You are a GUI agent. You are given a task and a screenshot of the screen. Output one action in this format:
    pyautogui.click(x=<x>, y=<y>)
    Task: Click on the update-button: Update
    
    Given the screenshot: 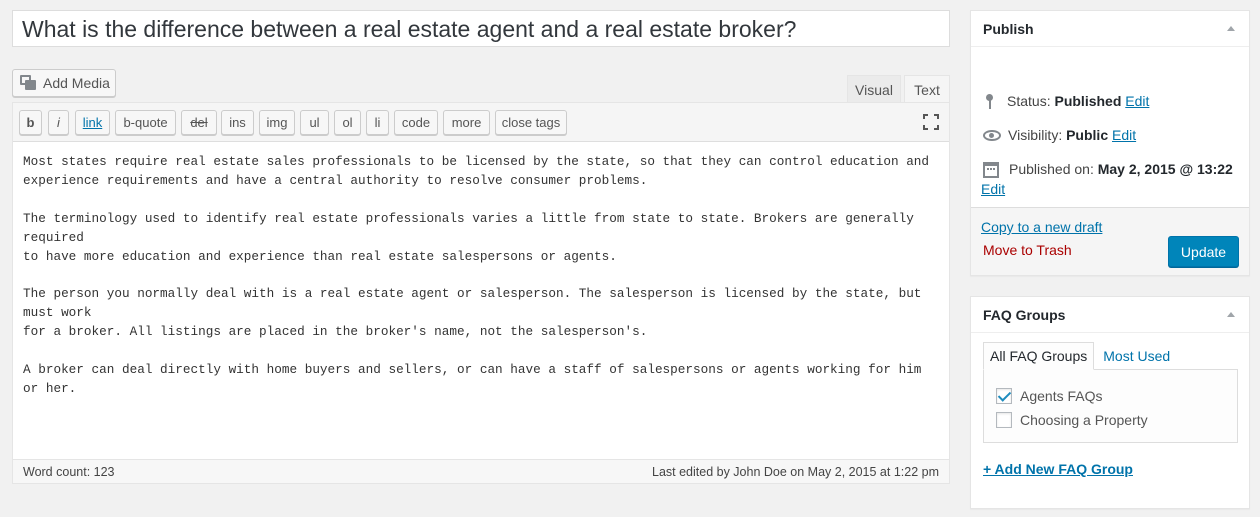 What is the action you would take?
    pyautogui.click(x=1203, y=251)
    